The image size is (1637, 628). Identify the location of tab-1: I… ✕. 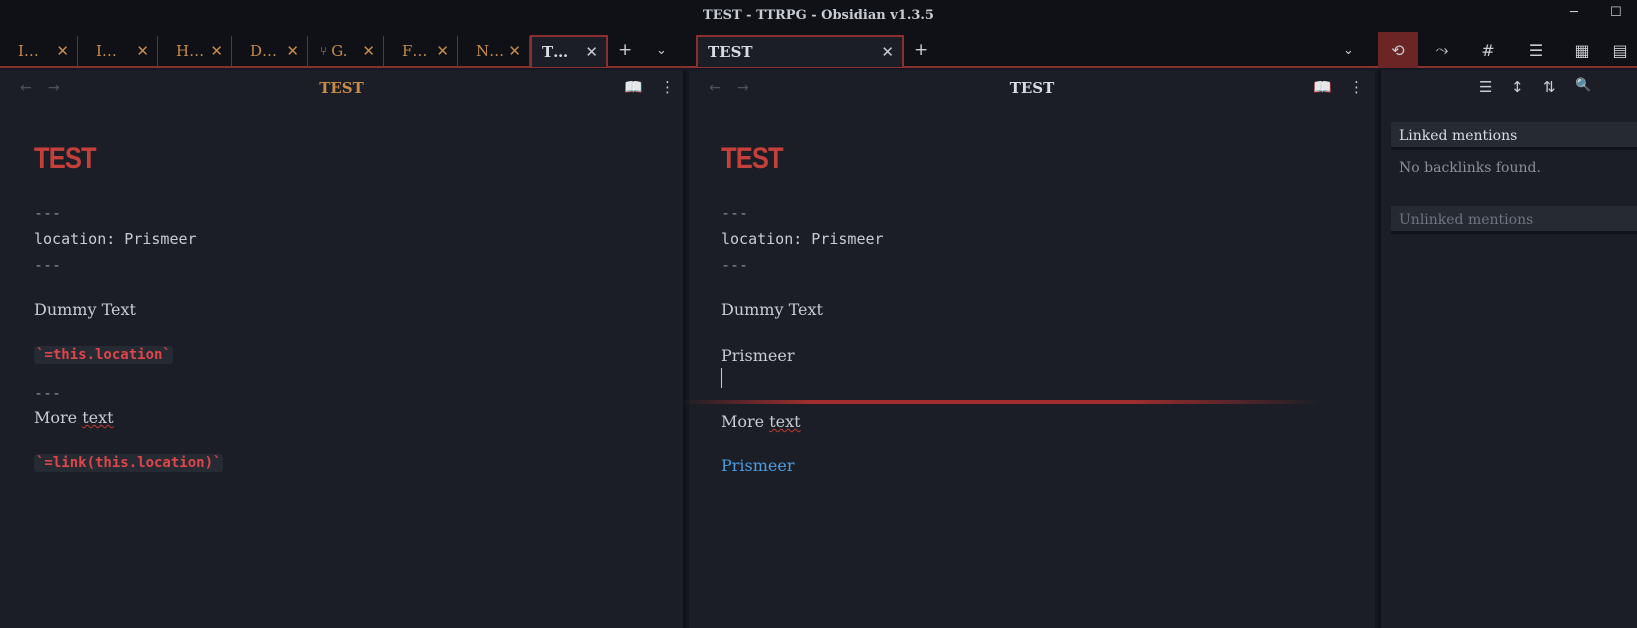
(39, 51).